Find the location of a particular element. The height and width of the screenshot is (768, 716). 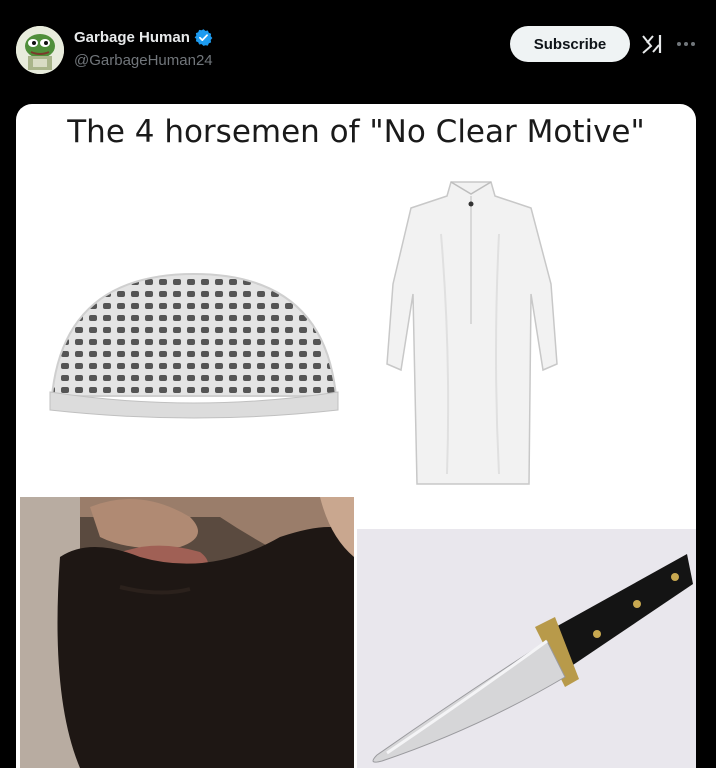

author-name-row: Garbage Human is located at coordinates (143, 37).